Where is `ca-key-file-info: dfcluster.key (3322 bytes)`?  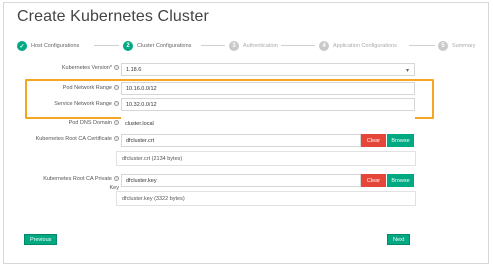
ca-key-file-info: dfcluster.key (3322 bytes) is located at coordinates (266, 198).